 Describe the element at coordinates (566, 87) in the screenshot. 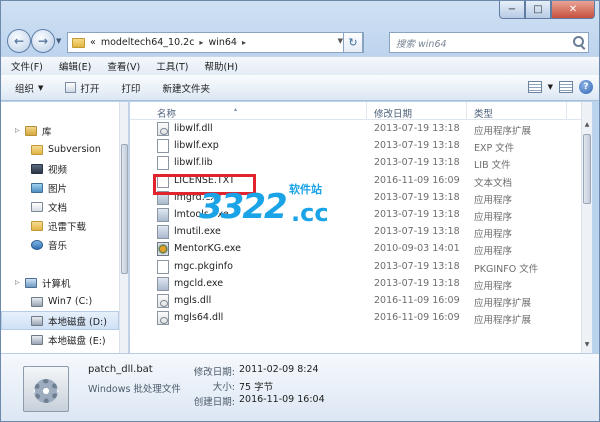

I see `preview-pane-icon` at that location.